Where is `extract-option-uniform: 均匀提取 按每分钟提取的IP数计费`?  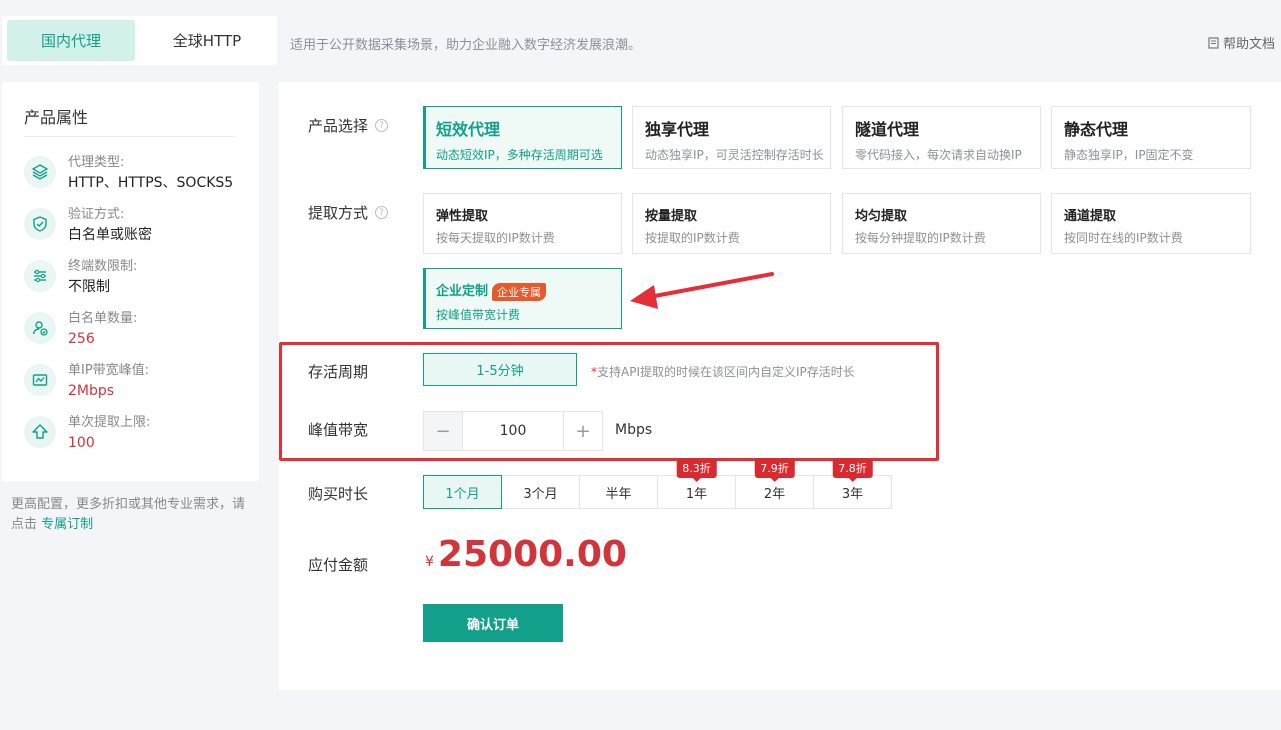
extract-option-uniform: 均匀提取 按每分钟提取的IP数计费 is located at coordinates (941, 223).